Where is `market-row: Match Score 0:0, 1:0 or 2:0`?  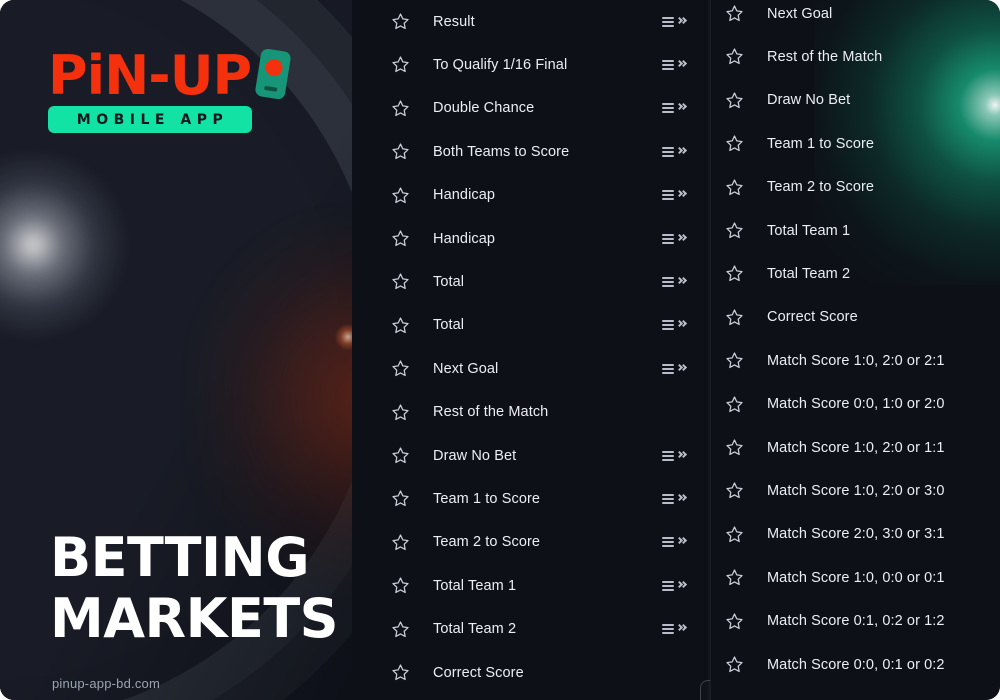 market-row: Match Score 0:0, 1:0 or 2:0 is located at coordinates (855, 404).